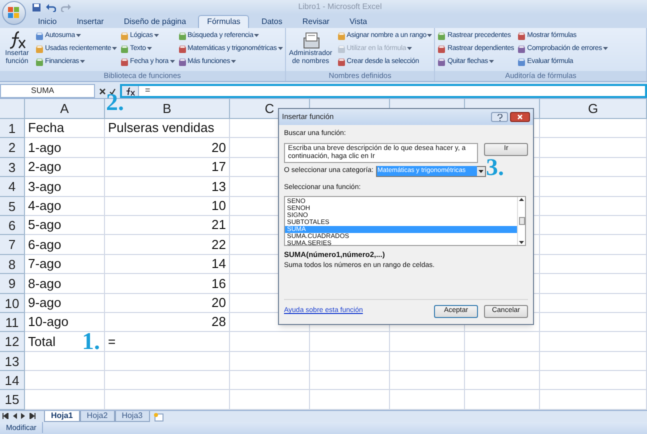  Describe the element at coordinates (167, 245) in the screenshot. I see `table-cell: 22` at that location.